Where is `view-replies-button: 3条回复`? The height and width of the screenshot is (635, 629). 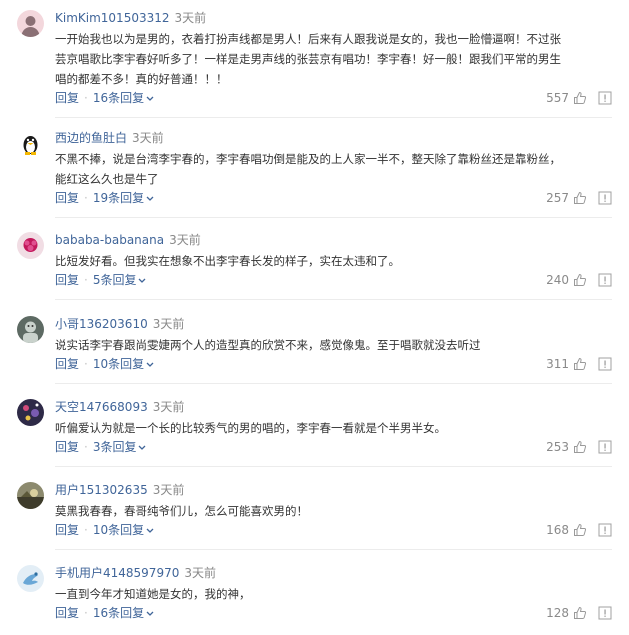
view-replies-button: 3条回复 is located at coordinates (120, 447).